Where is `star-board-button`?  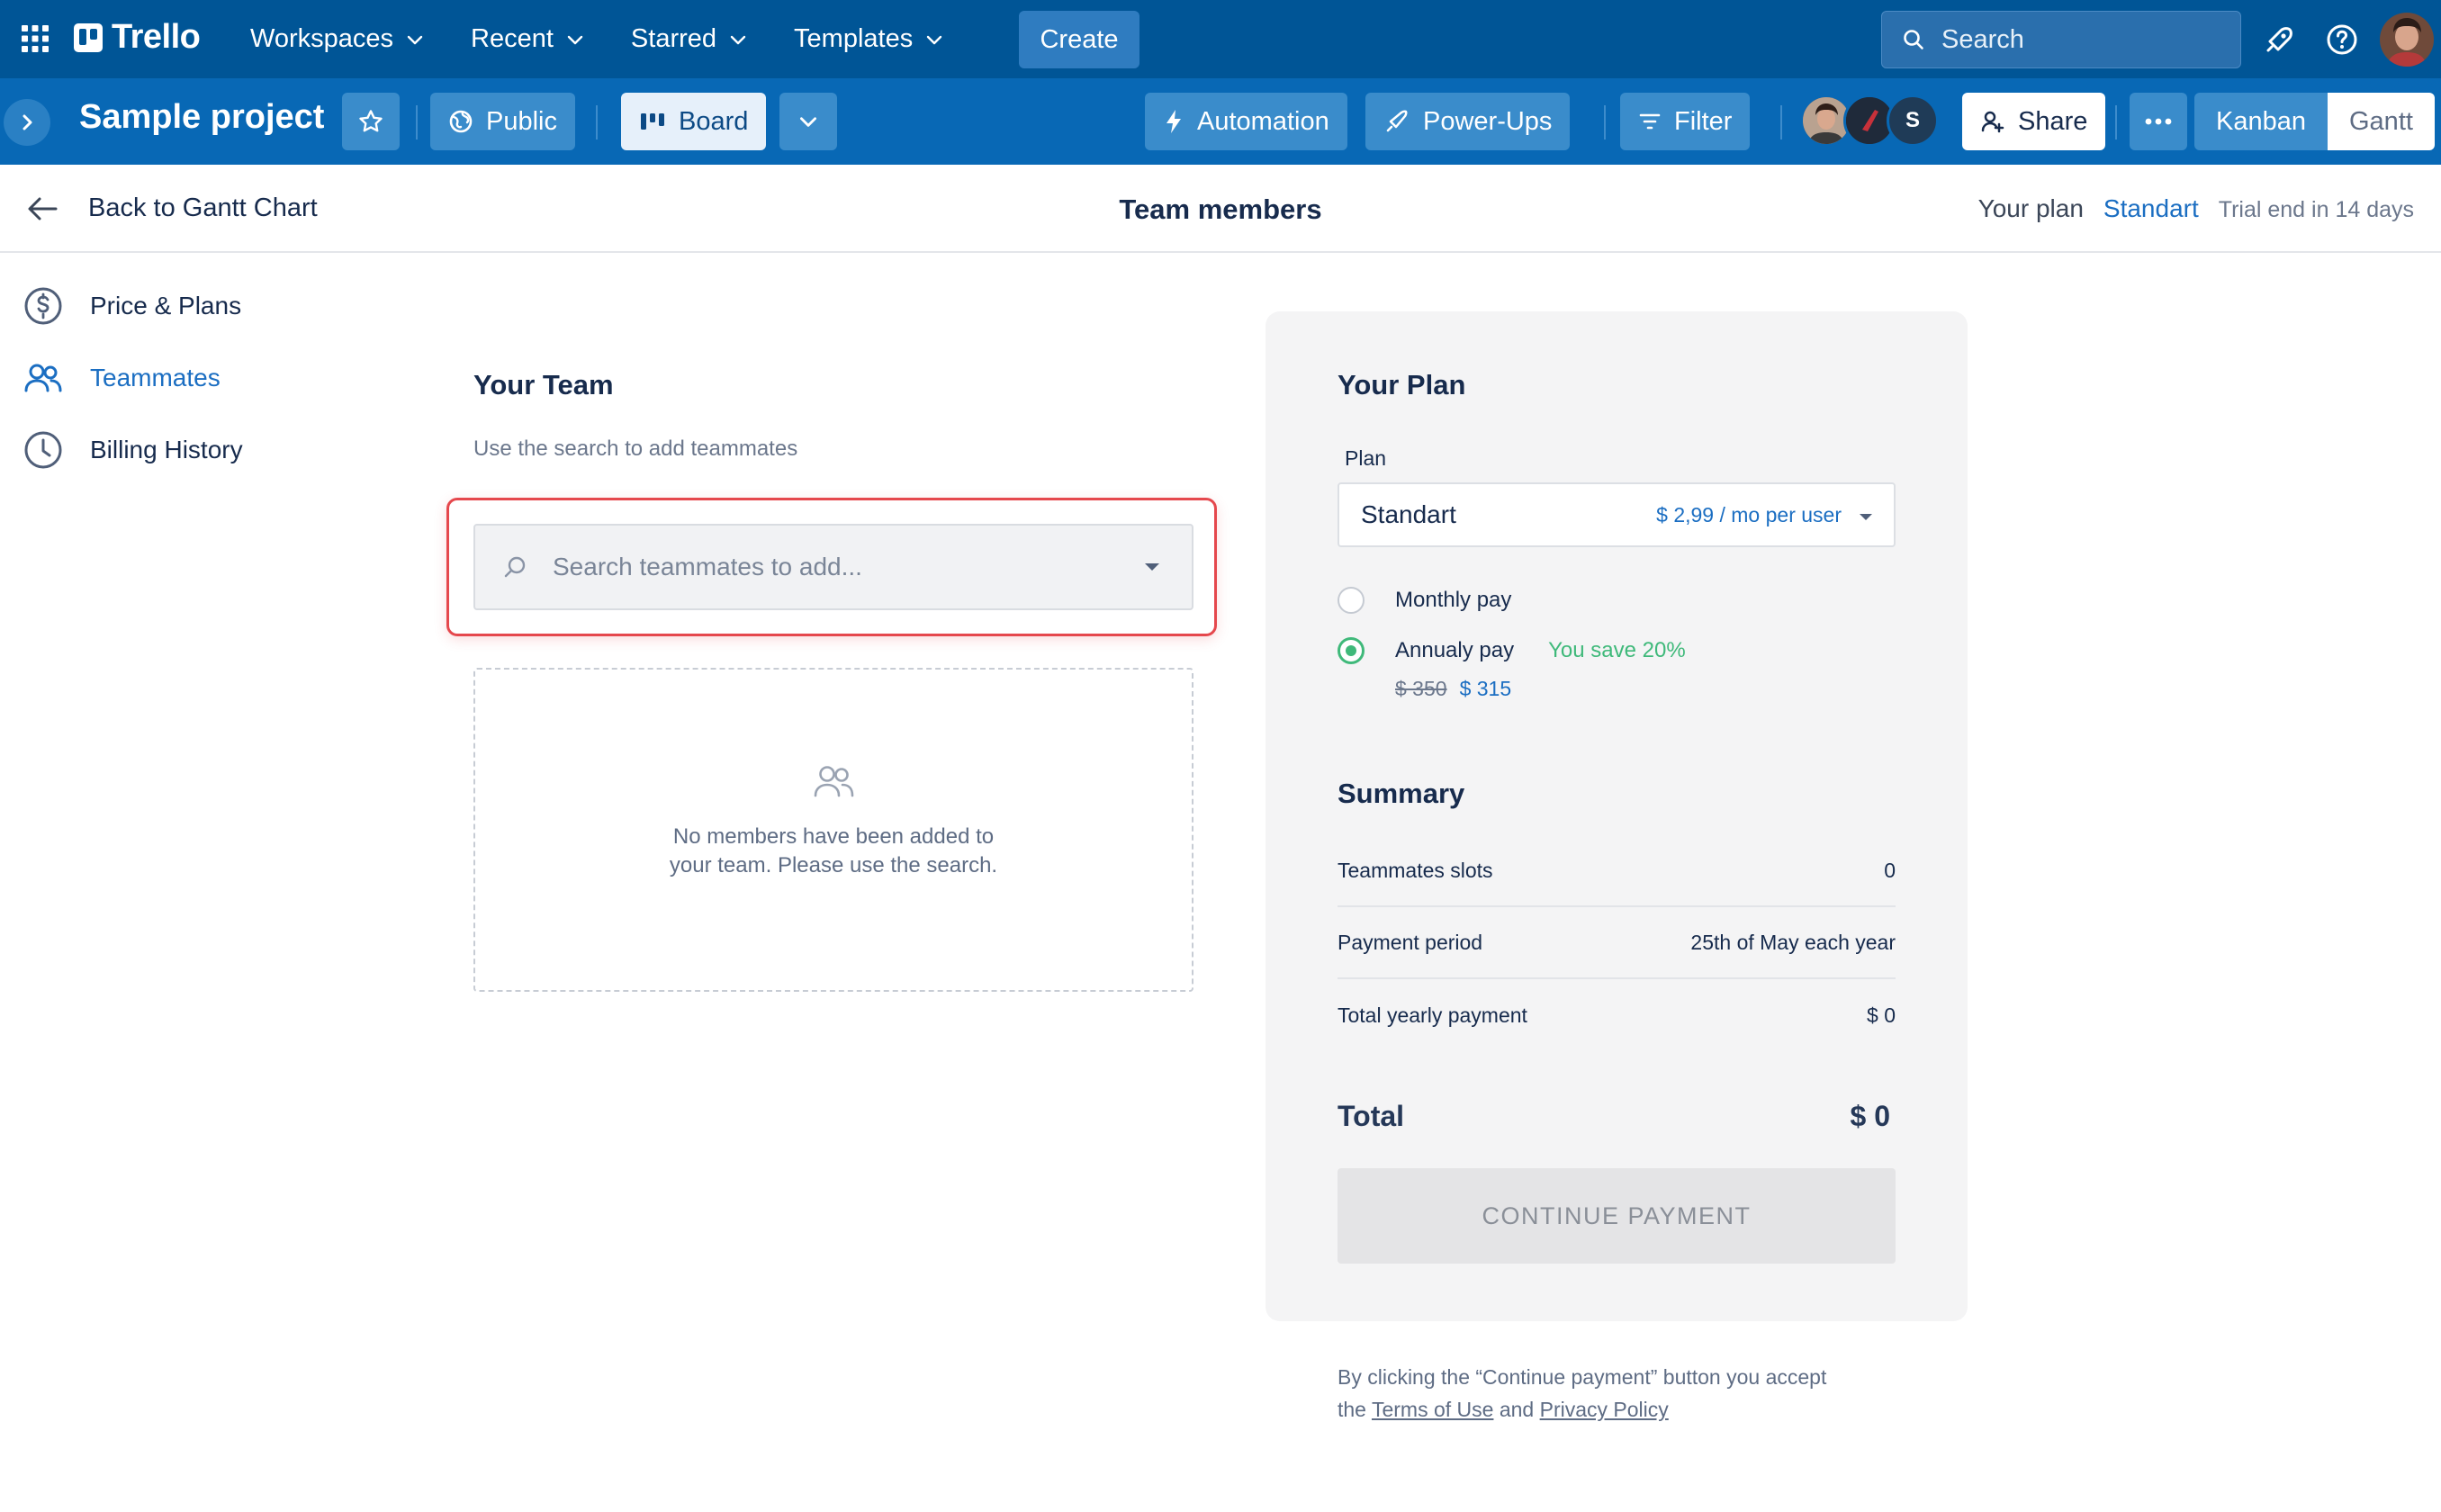
star-board-button is located at coordinates (371, 121).